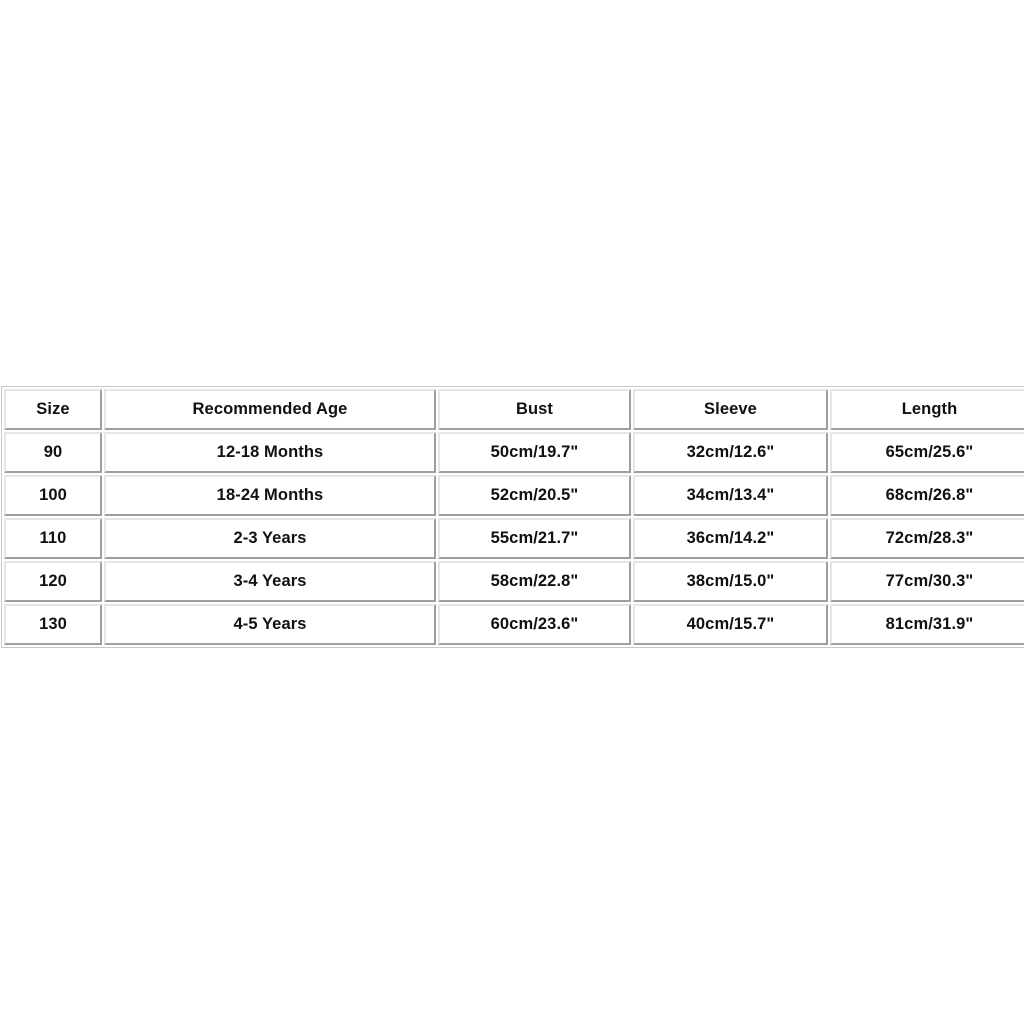 This screenshot has width=1024, height=1024. Describe the element at coordinates (534, 538) in the screenshot. I see `cell-bust: 55cm/21.7"` at that location.